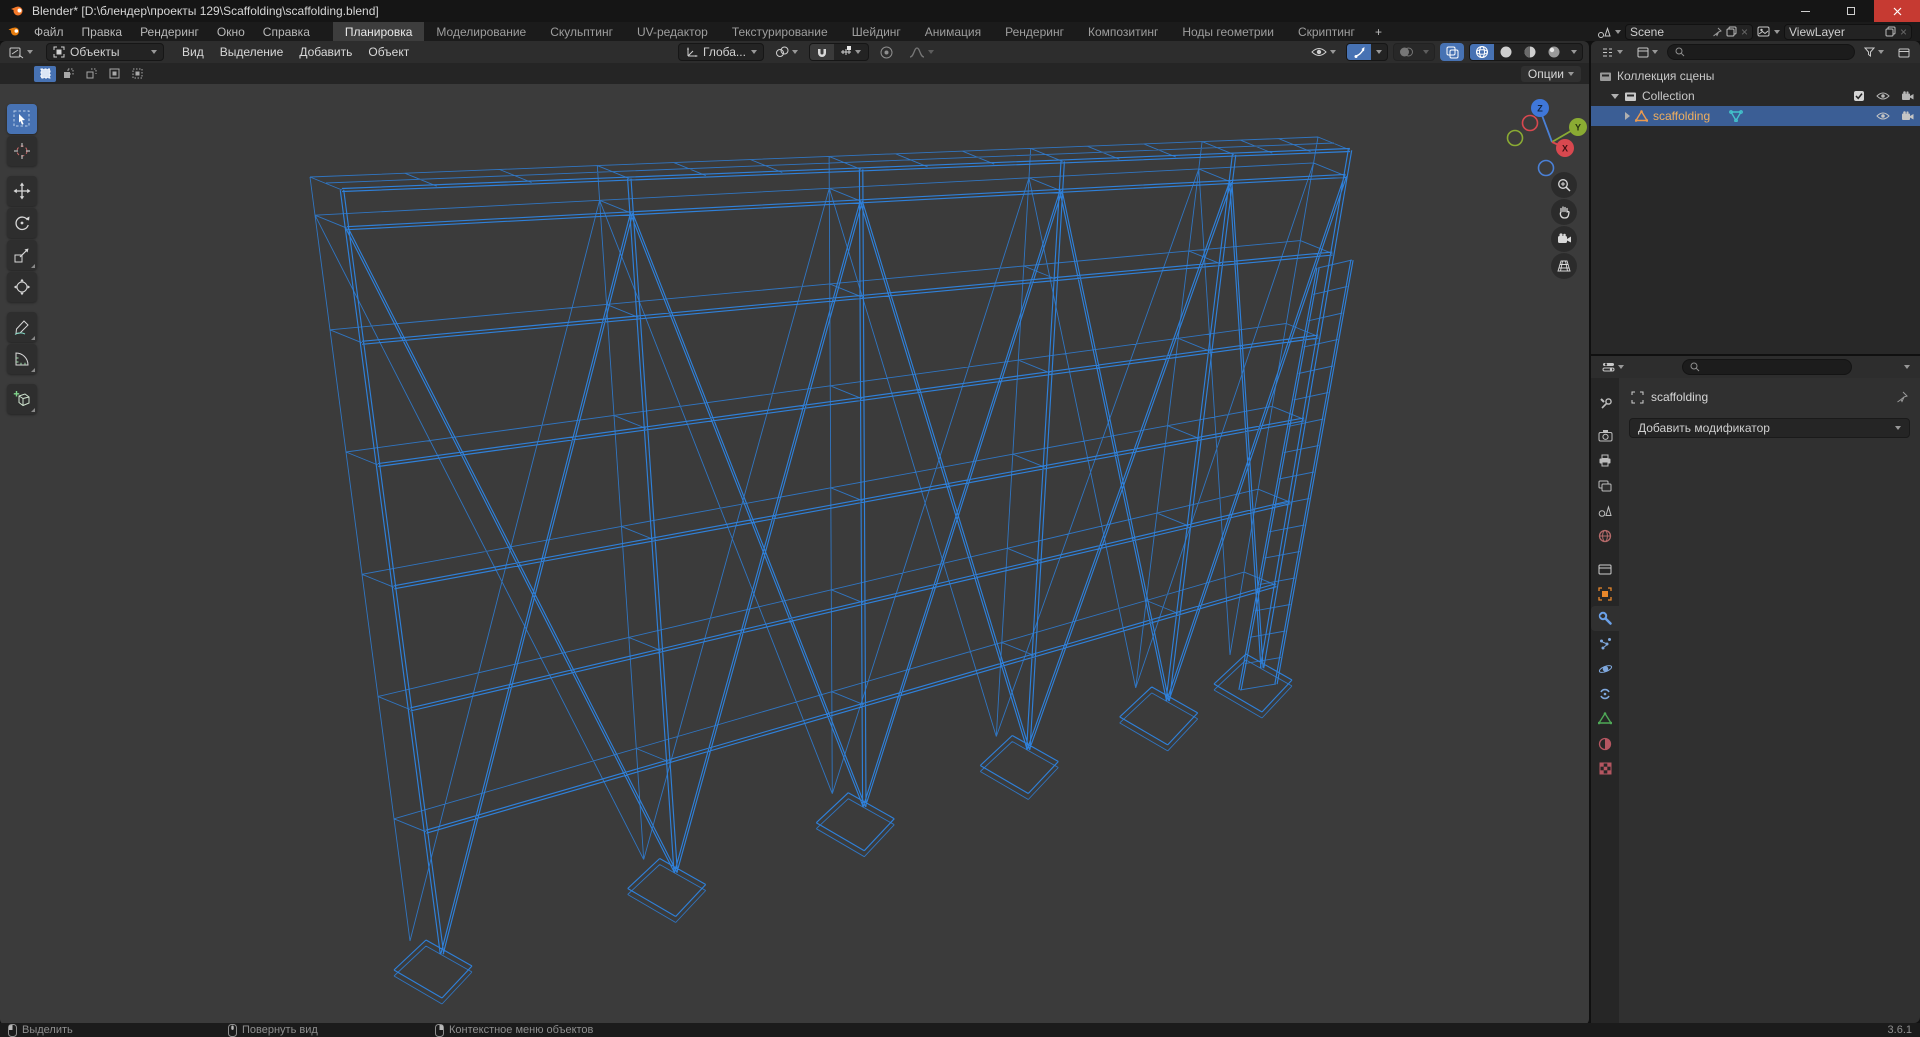 The height and width of the screenshot is (1037, 1920). I want to click on shading-wireframe-button, so click(1482, 52).